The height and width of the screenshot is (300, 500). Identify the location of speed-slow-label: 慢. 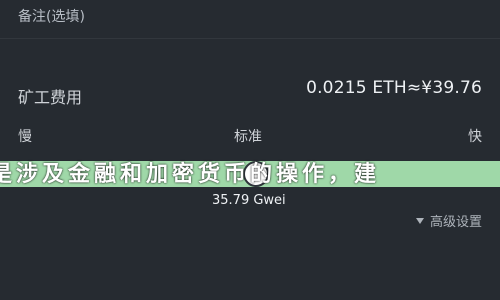
(25, 137).